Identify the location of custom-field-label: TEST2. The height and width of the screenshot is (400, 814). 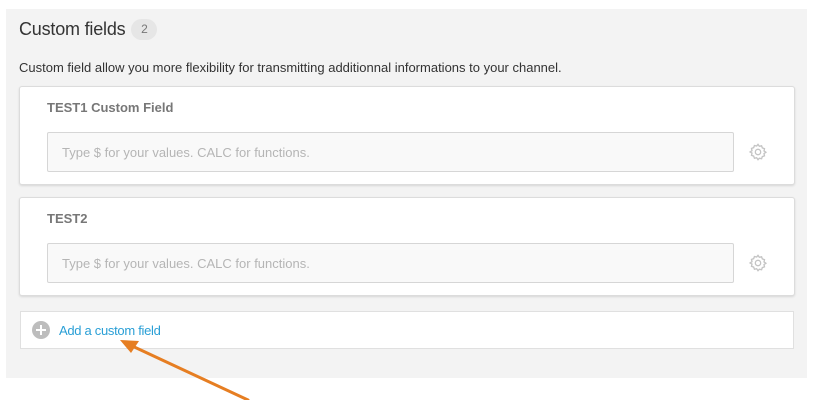
(67, 218).